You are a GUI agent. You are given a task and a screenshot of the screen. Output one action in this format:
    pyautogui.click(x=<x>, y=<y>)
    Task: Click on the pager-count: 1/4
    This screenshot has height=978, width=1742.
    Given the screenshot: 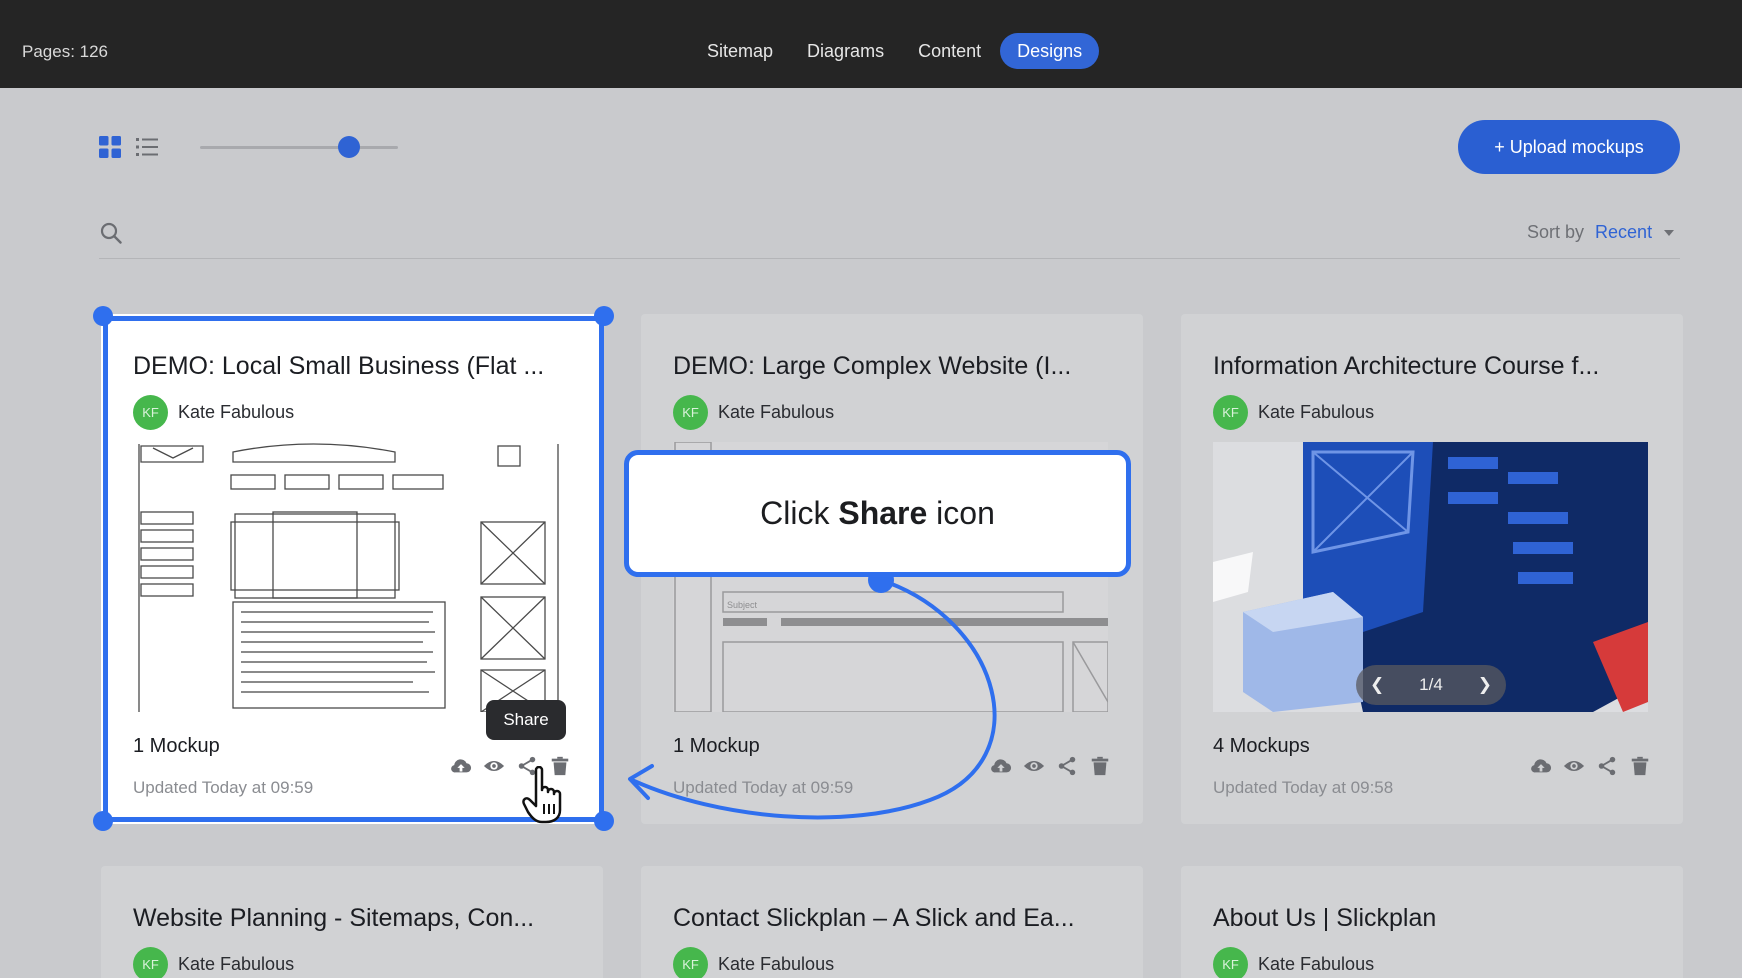 What is the action you would take?
    pyautogui.click(x=1431, y=684)
    